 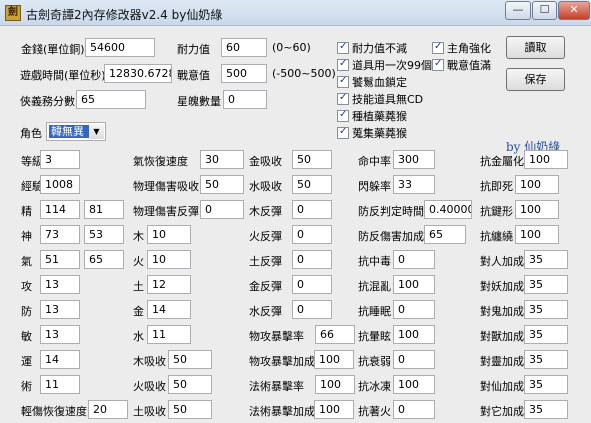 I want to click on stat-field: 1008, so click(x=60, y=184).